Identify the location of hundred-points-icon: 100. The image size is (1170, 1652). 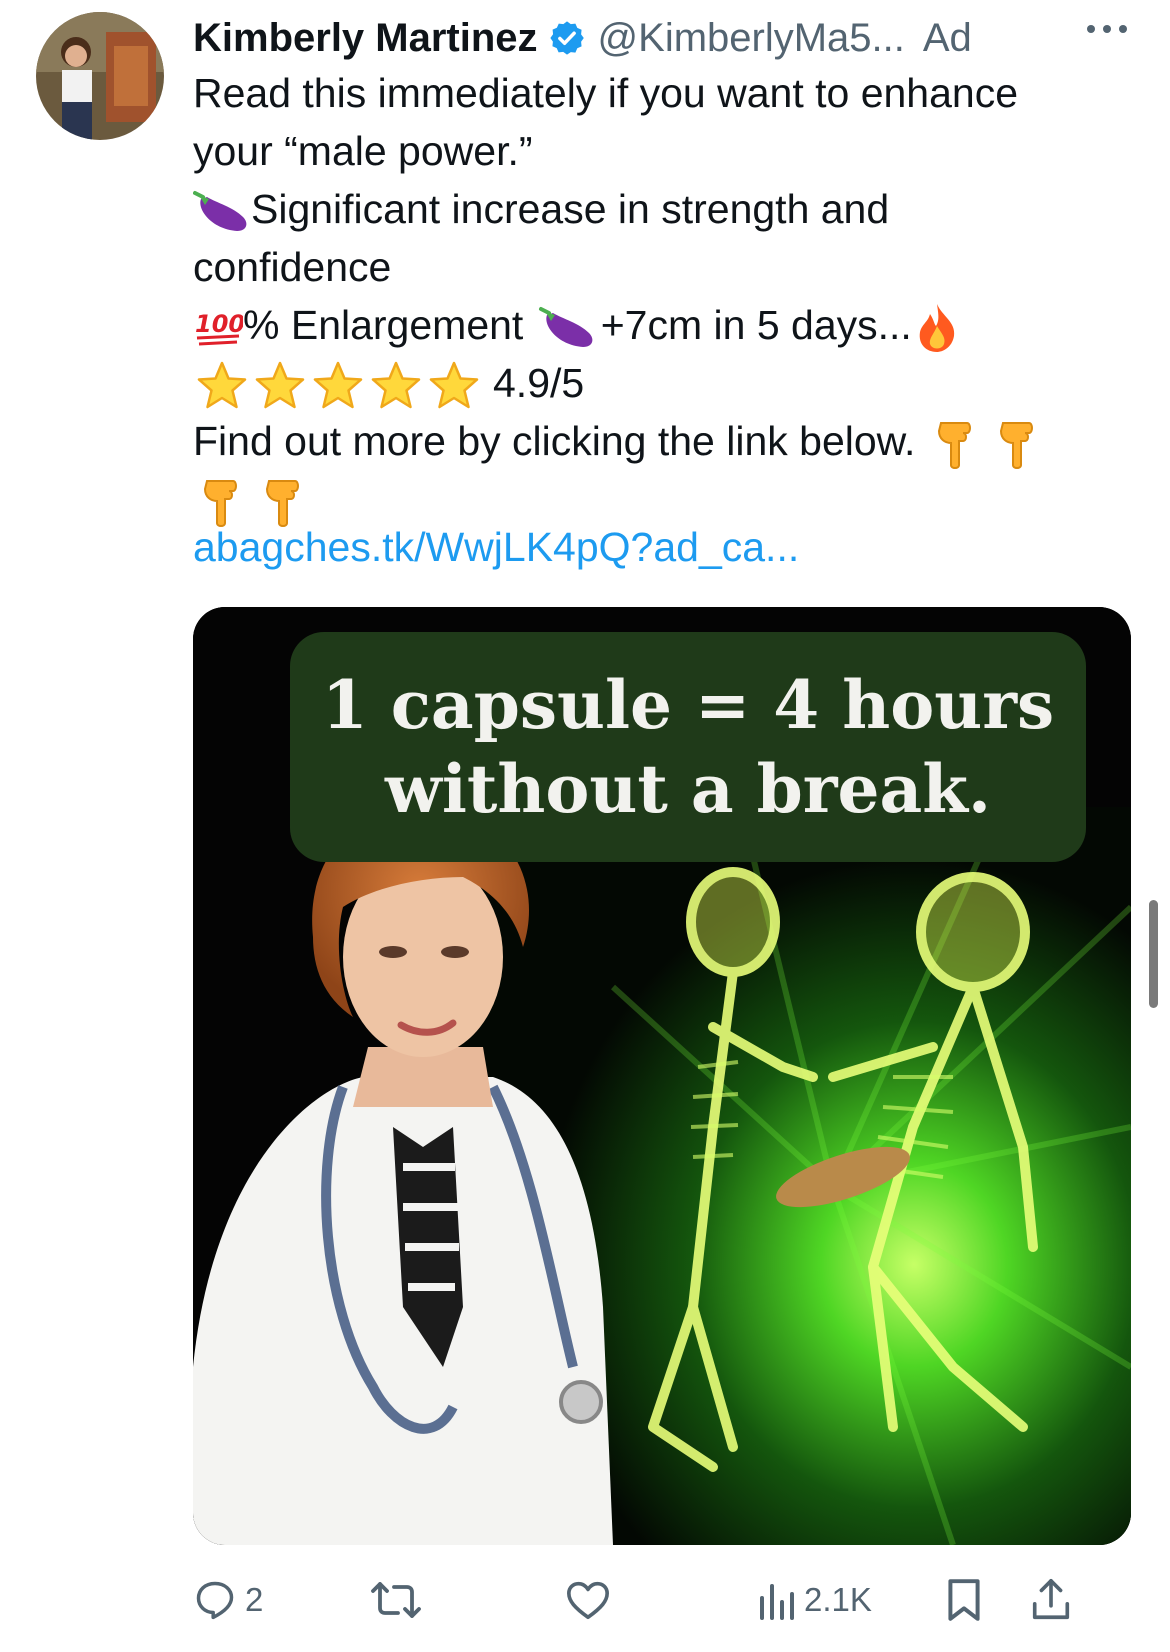
(219, 328).